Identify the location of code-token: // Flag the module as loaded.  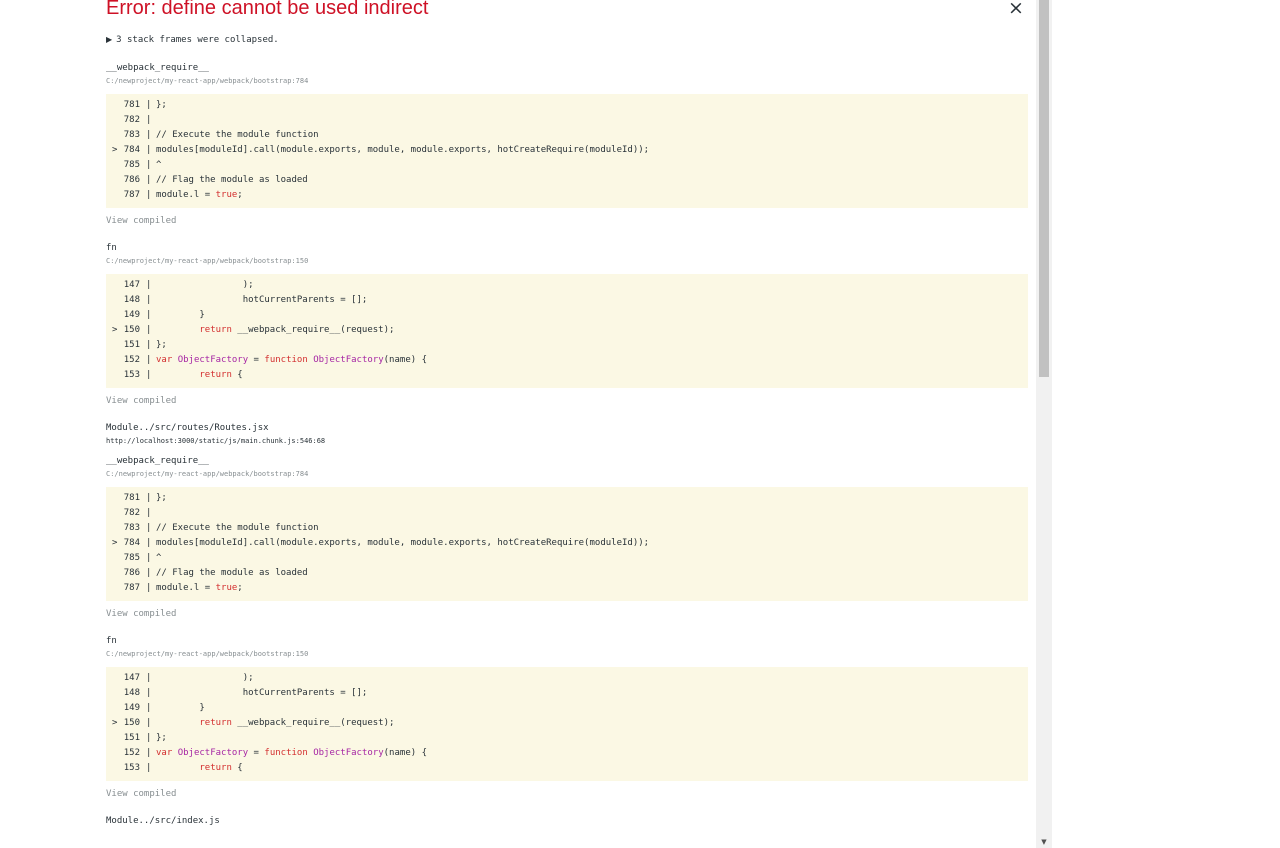
(232, 573).